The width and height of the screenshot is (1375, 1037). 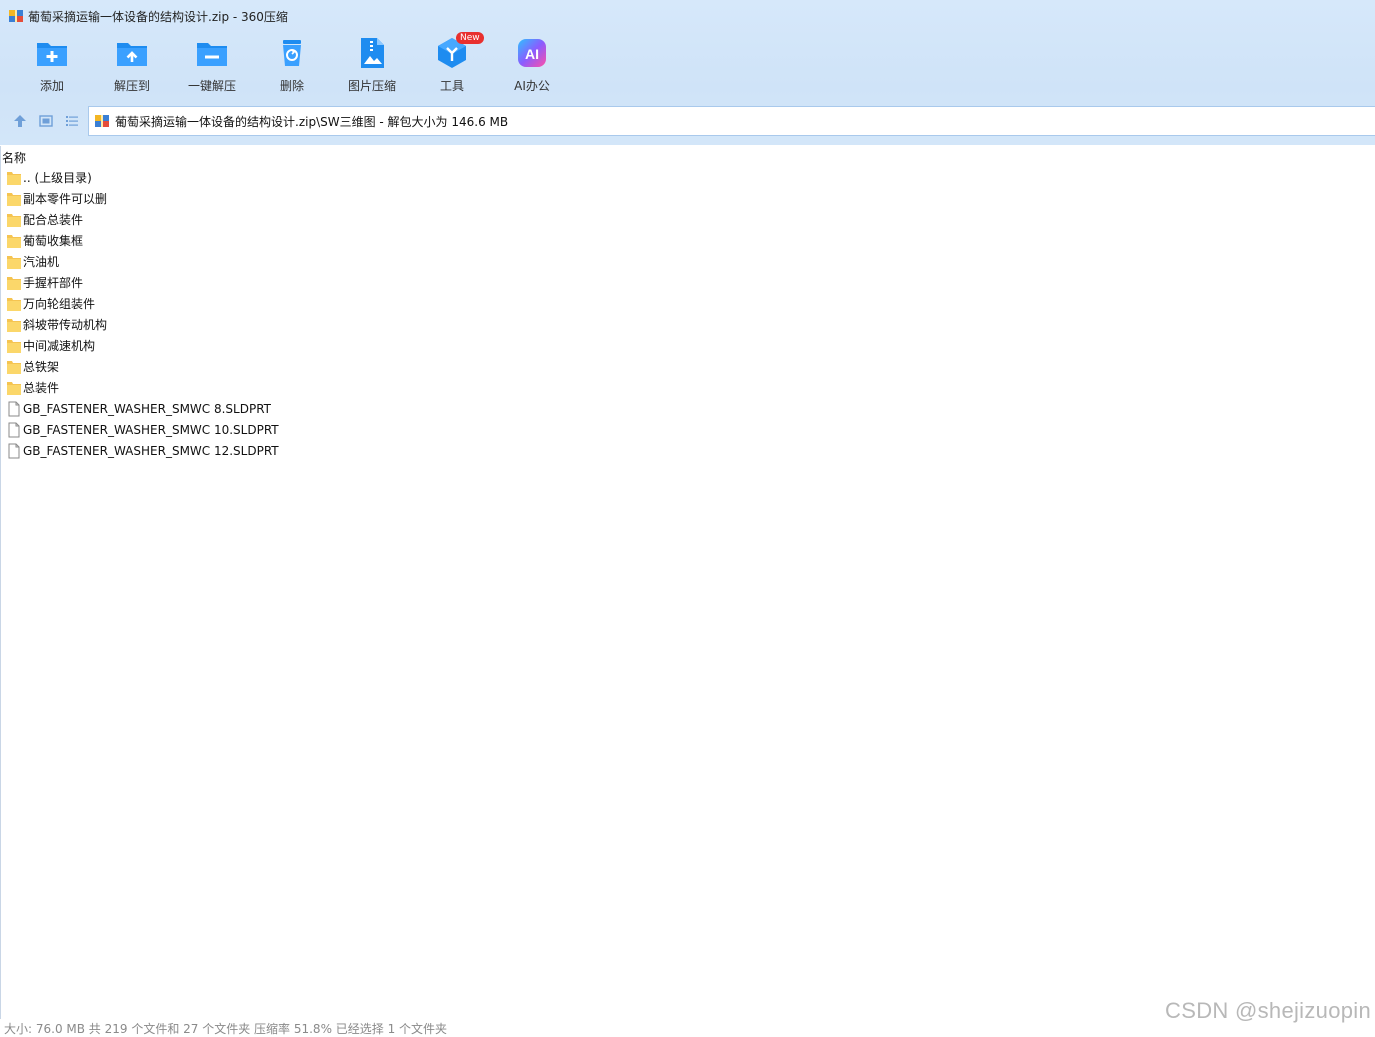 I want to click on delete-label: 删除, so click(x=291, y=86).